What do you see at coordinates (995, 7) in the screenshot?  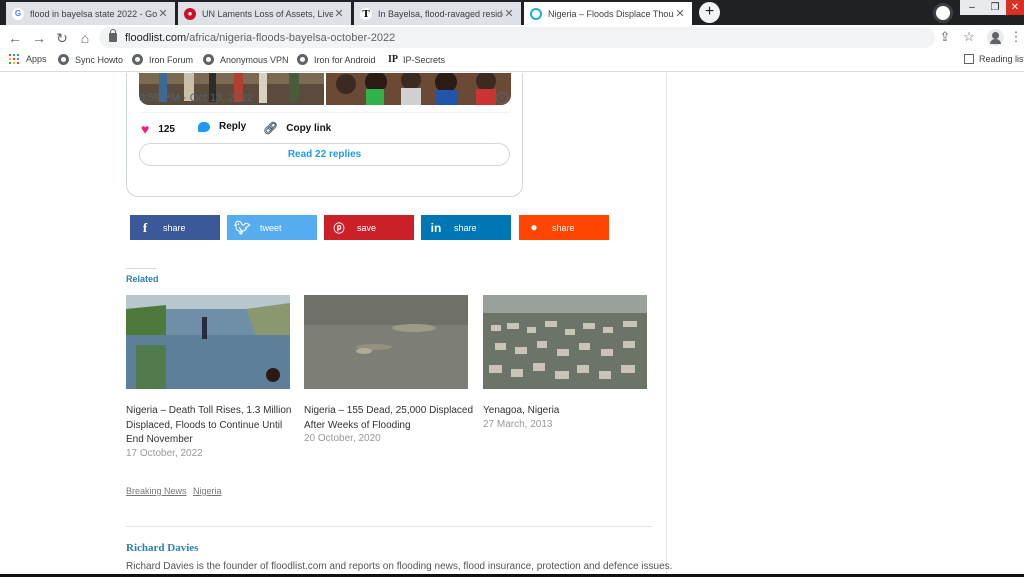 I see `maximize-button: ❐` at bounding box center [995, 7].